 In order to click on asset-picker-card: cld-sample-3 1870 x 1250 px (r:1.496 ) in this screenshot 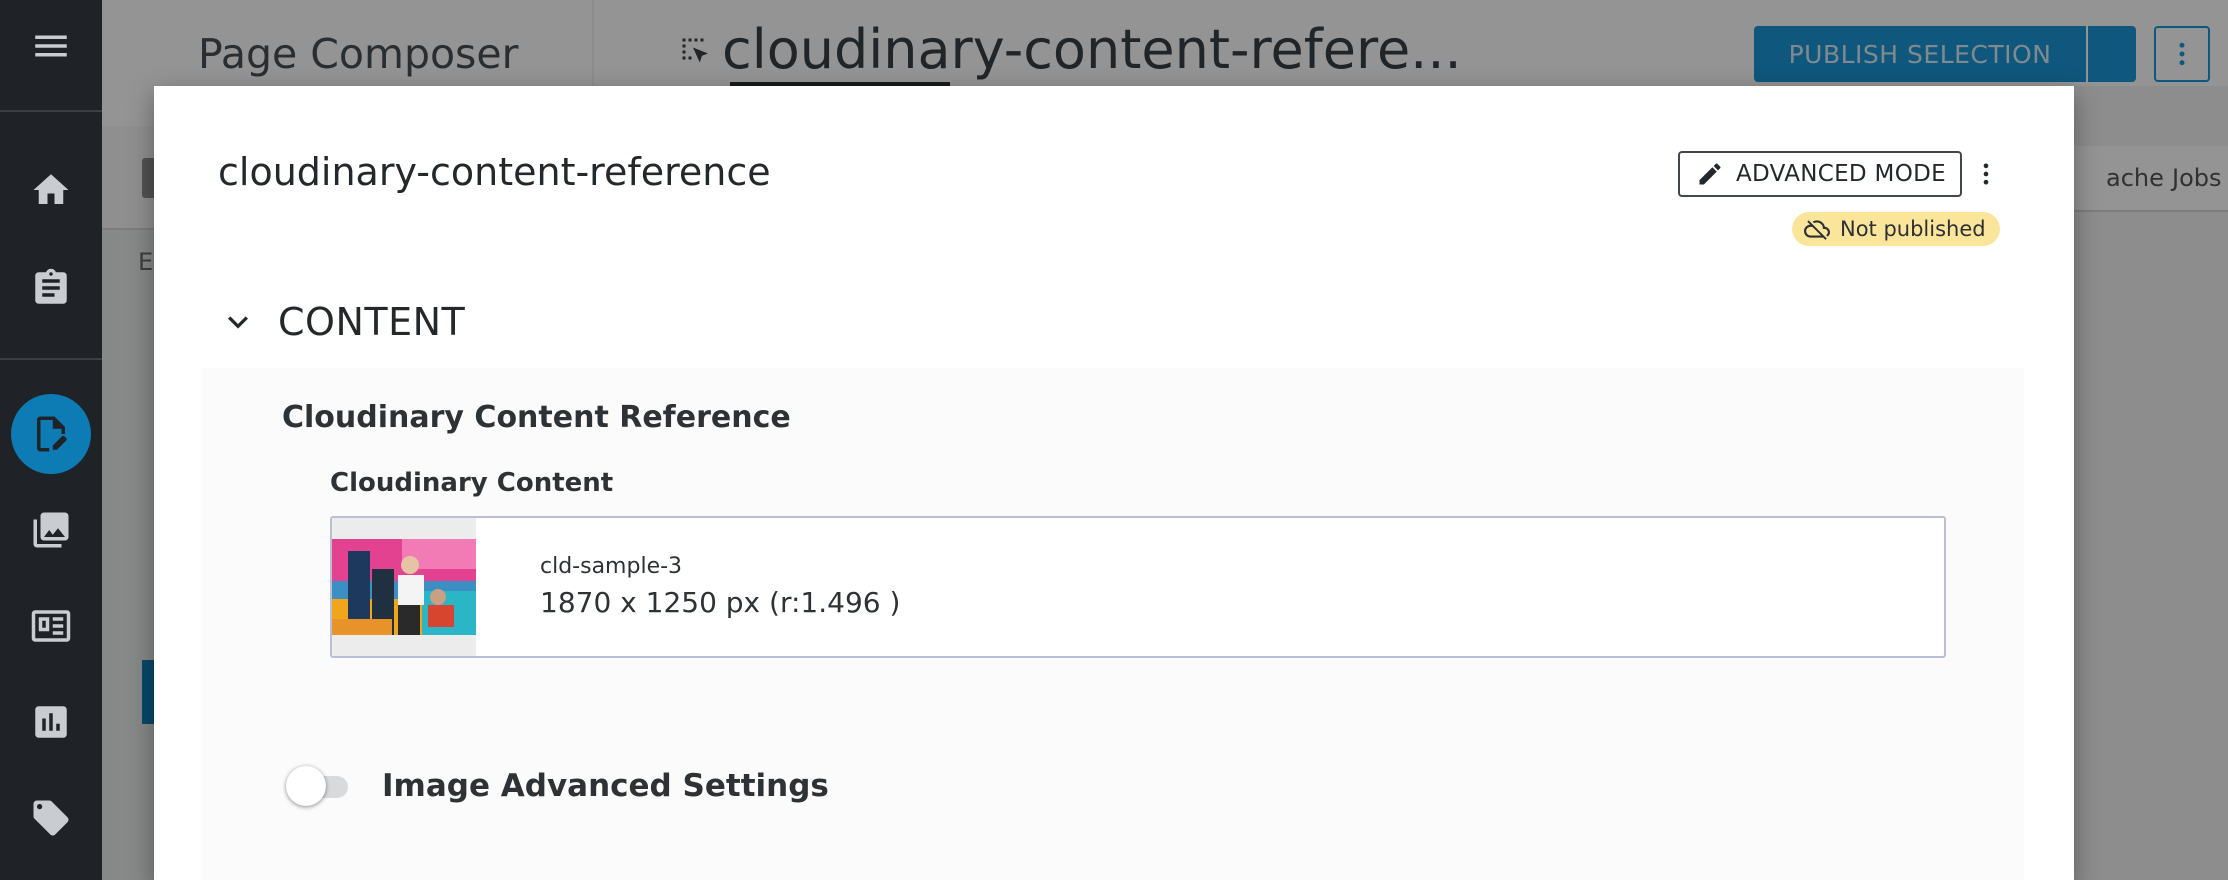, I will do `click(1138, 587)`.